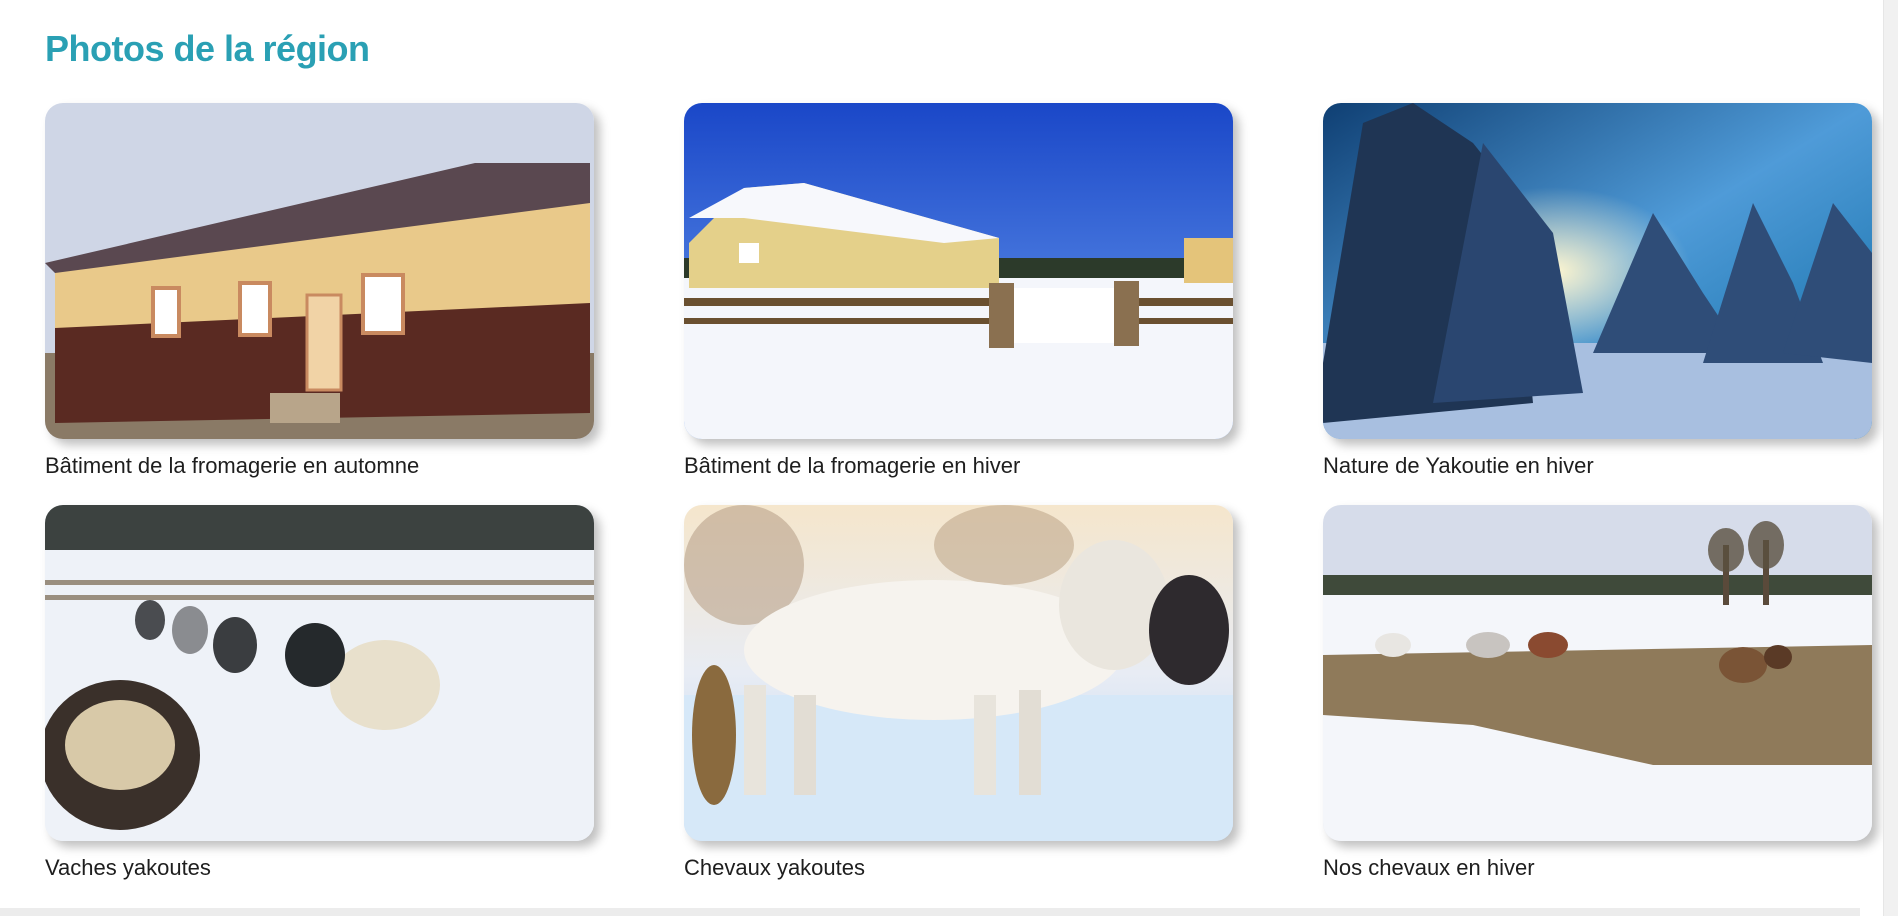 The height and width of the screenshot is (916, 1898). What do you see at coordinates (1597, 673) in the screenshot?
I see `horses-field-photo` at bounding box center [1597, 673].